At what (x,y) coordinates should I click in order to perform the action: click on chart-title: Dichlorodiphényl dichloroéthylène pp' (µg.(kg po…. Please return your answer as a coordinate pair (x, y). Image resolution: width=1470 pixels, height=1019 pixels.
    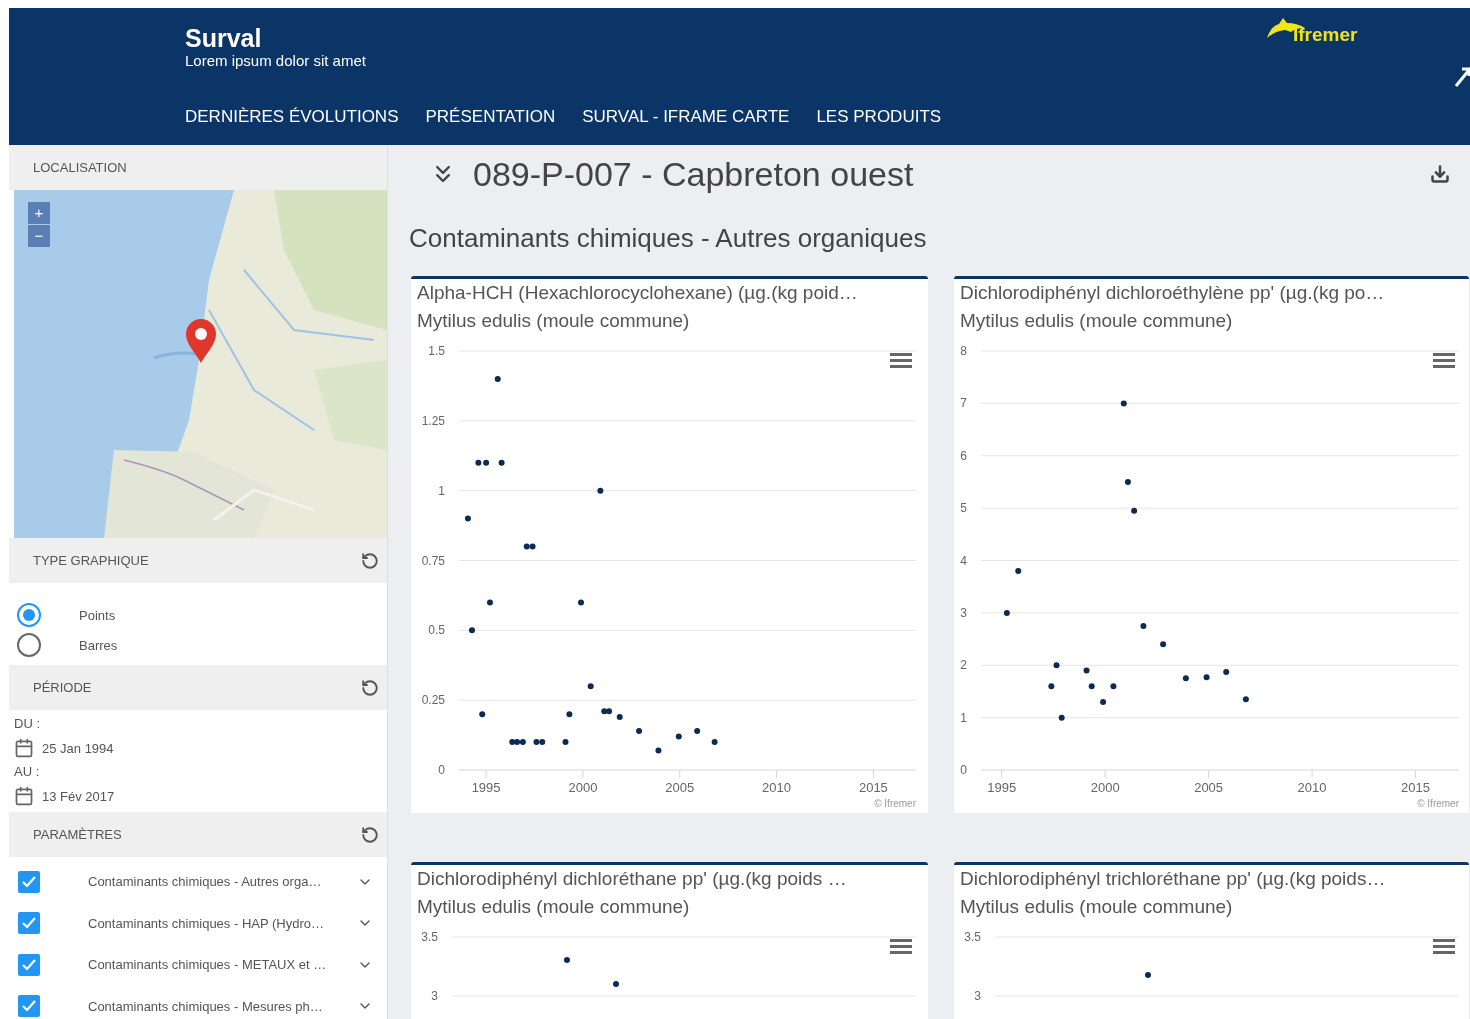
    Looking at the image, I should click on (1172, 293).